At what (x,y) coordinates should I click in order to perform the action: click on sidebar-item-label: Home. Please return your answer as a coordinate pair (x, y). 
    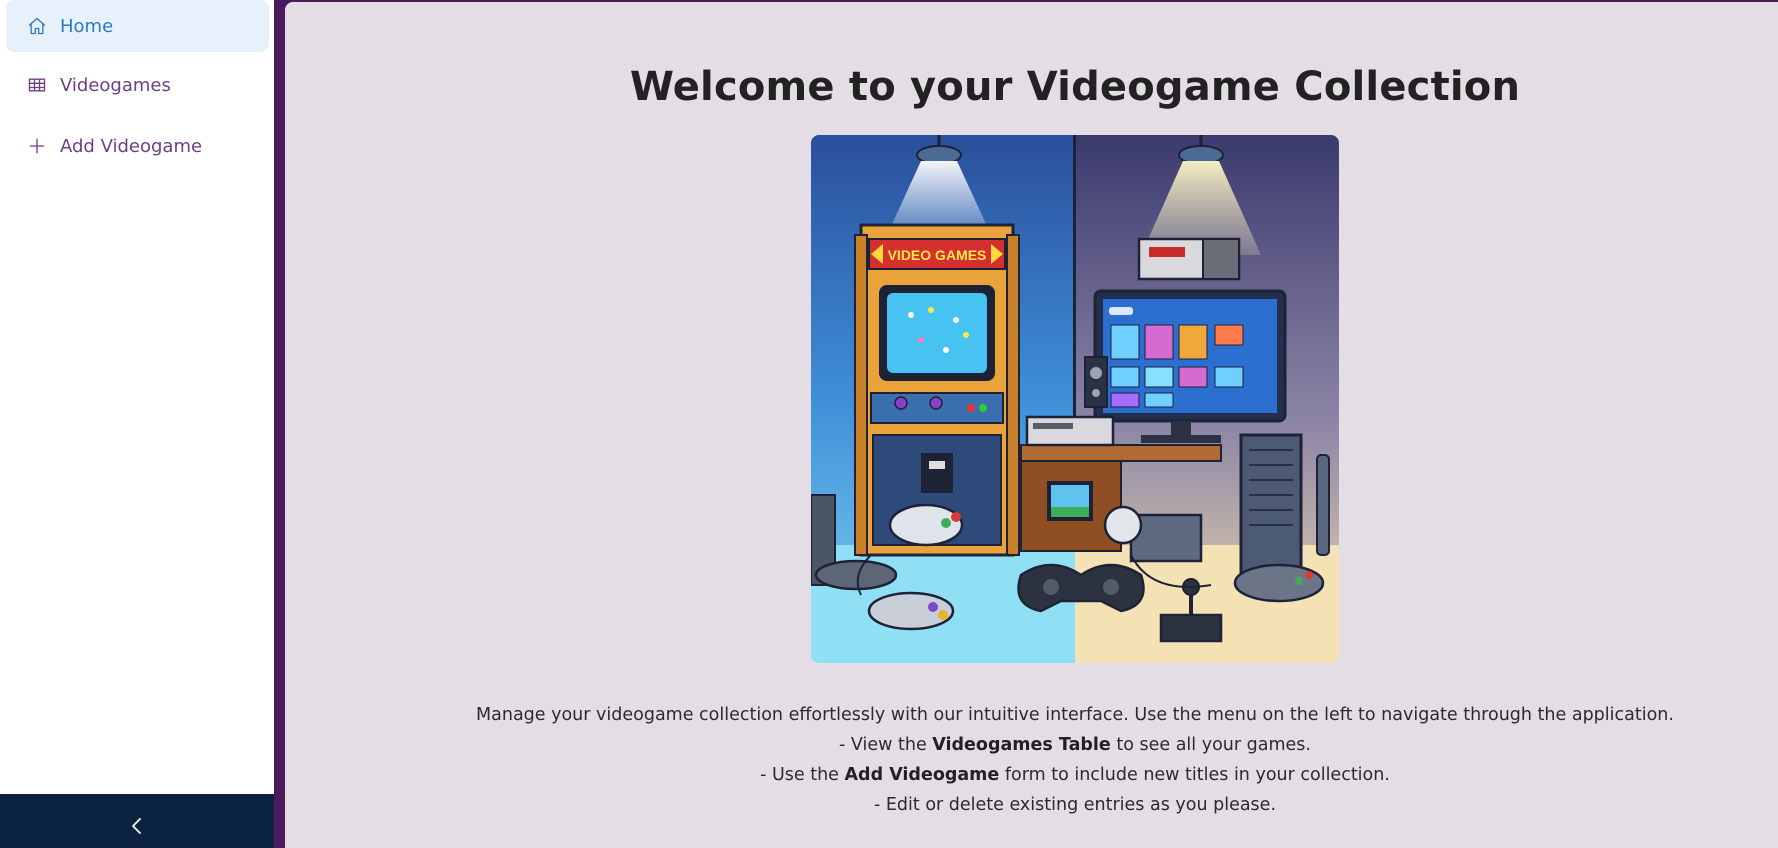
    Looking at the image, I should click on (87, 26).